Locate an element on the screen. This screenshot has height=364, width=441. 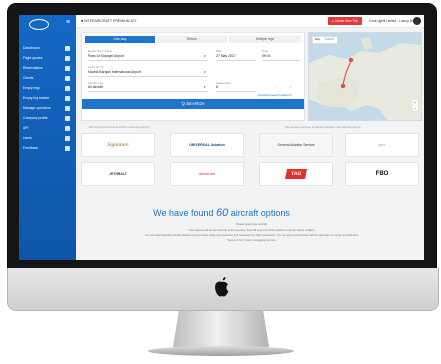
monitor-stand-neck is located at coordinates (221, 329).